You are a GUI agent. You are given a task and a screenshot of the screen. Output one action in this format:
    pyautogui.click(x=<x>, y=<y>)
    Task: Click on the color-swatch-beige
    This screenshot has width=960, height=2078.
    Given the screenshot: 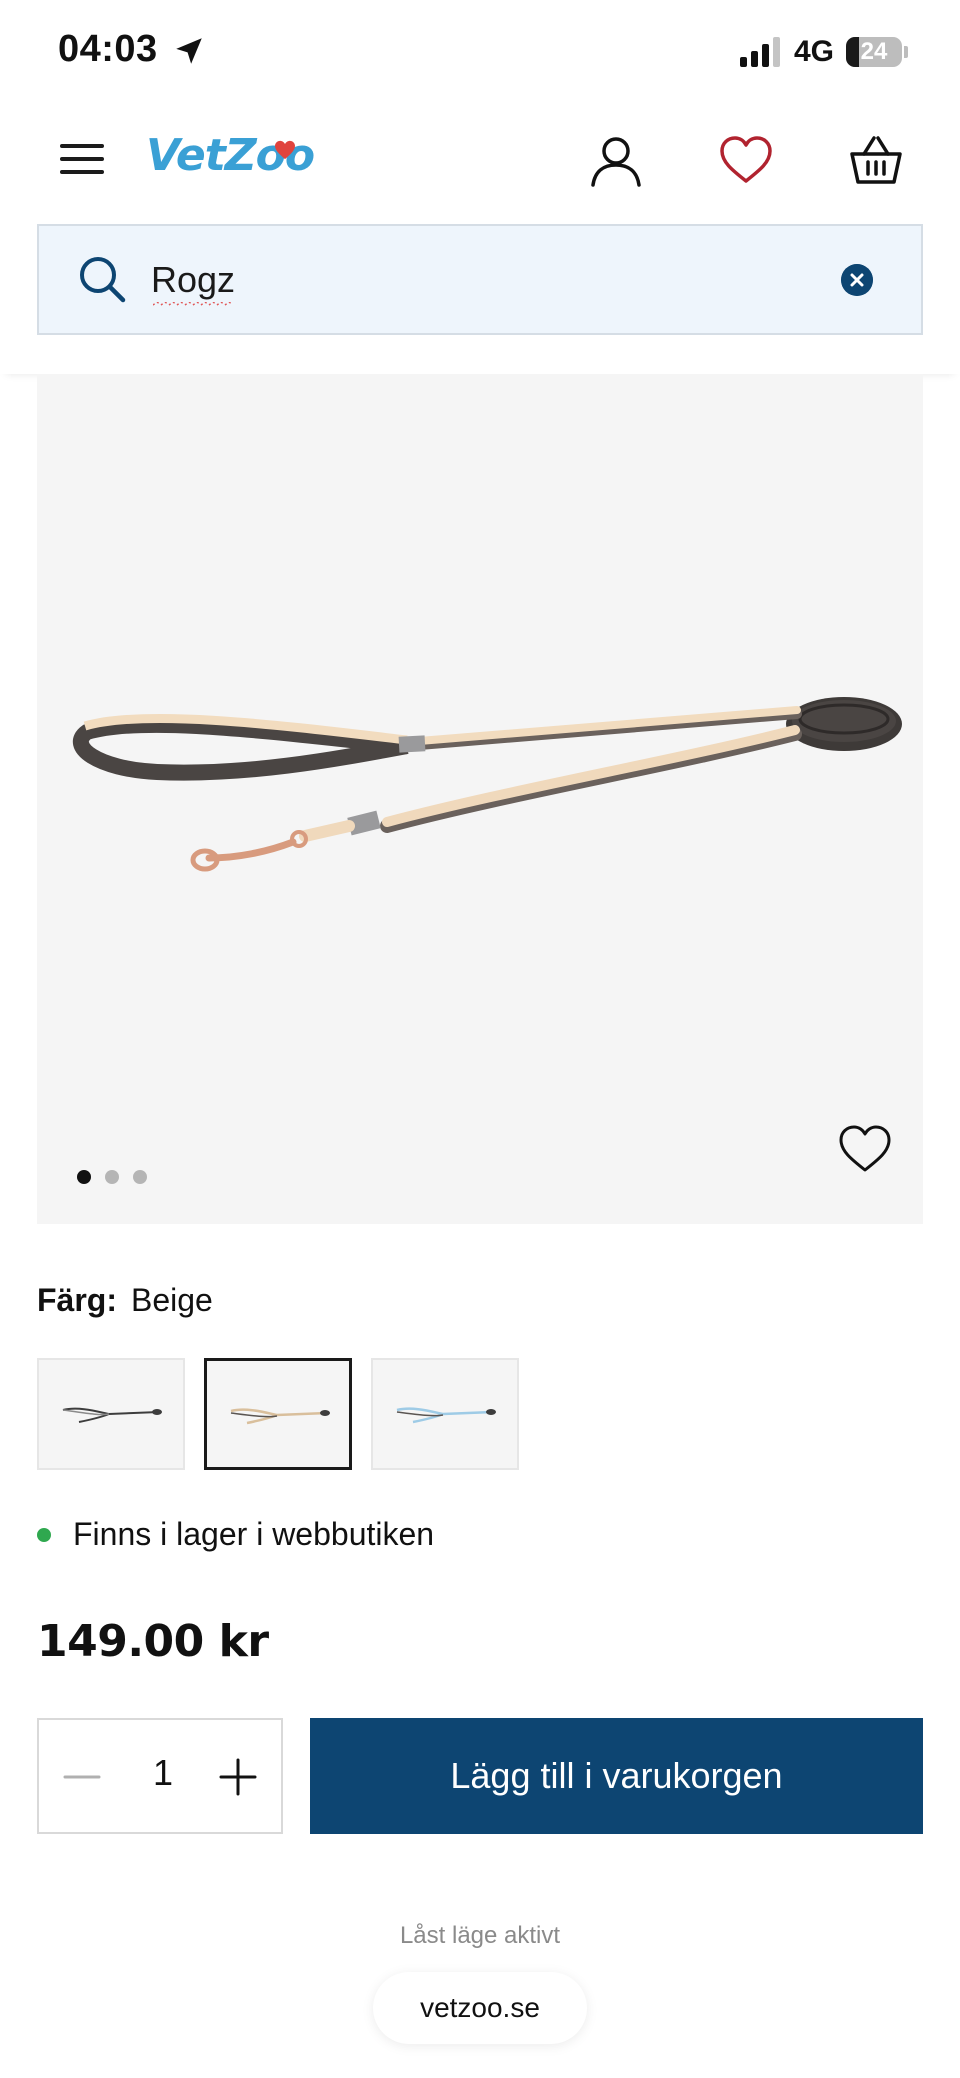 What is the action you would take?
    pyautogui.click(x=278, y=1414)
    